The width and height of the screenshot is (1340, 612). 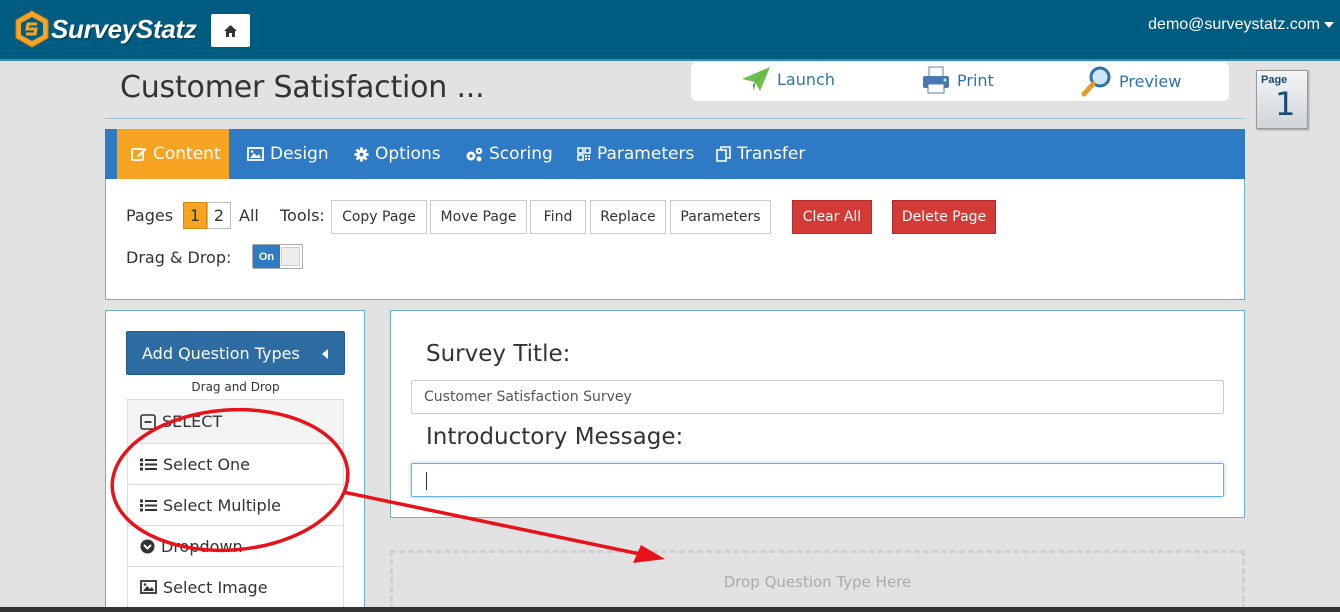 What do you see at coordinates (1234, 24) in the screenshot?
I see `user-email: demo@surveystatz.com` at bounding box center [1234, 24].